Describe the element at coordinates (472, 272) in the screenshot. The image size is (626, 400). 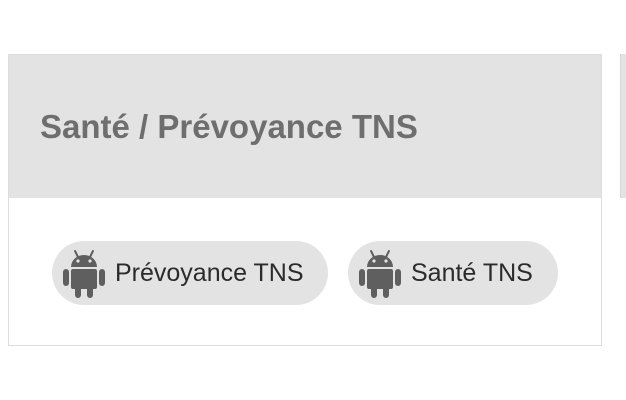
I see `chip-label: Santé TNS` at that location.